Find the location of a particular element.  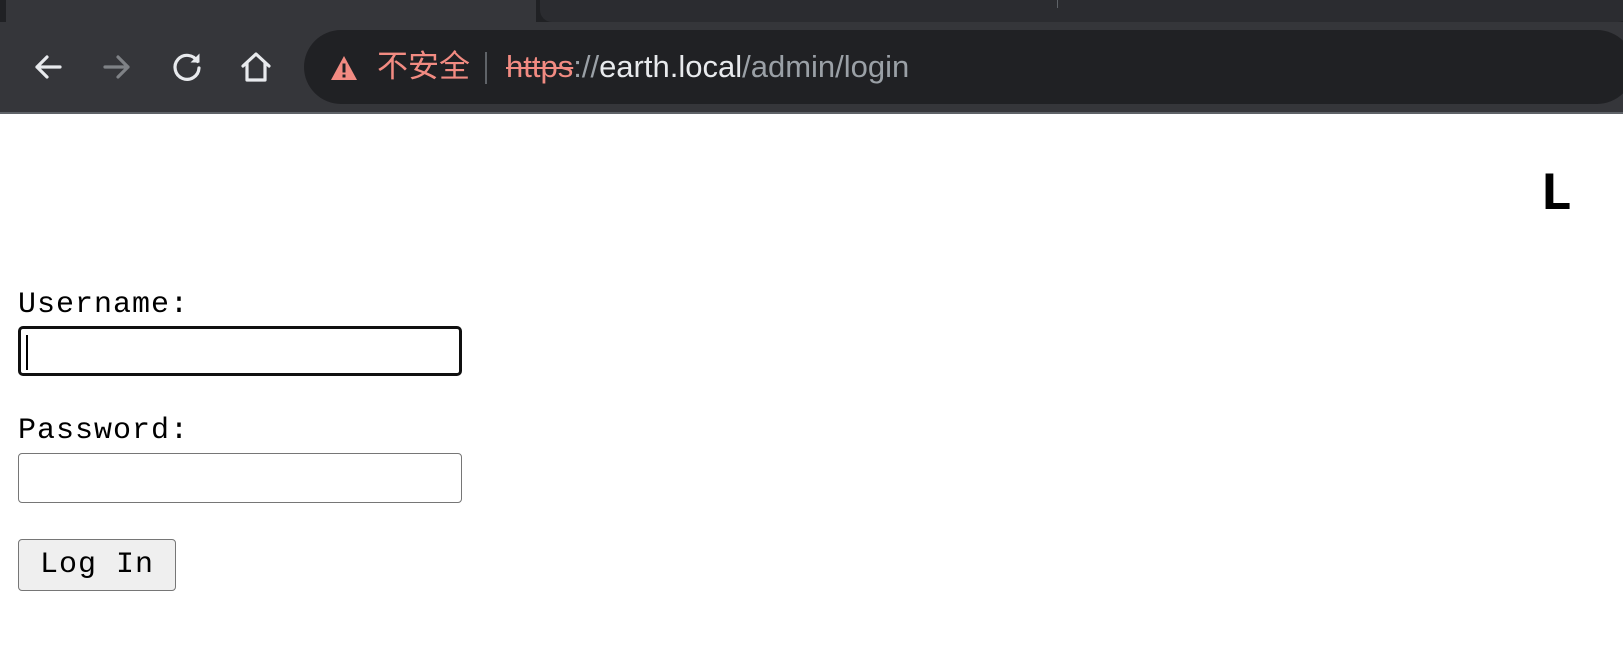

url-scheme: https is located at coordinates (540, 66).